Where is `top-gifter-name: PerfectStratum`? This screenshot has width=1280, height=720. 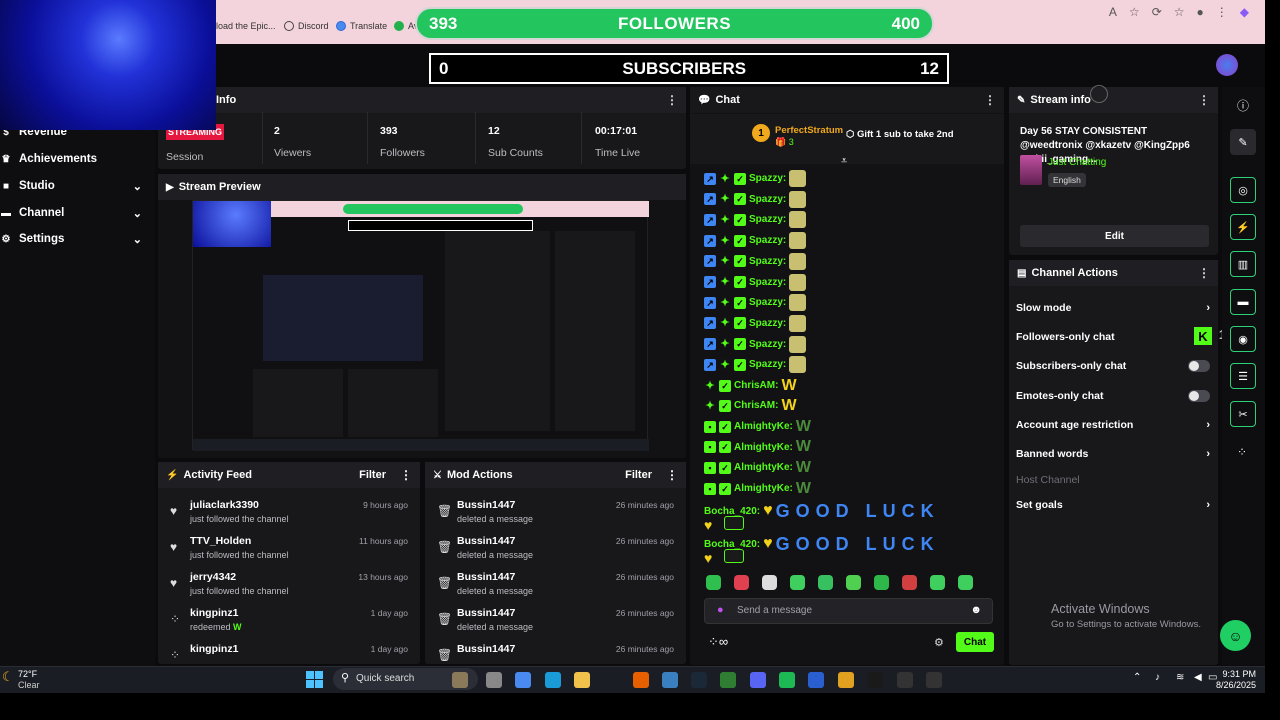 top-gifter-name: PerfectStratum is located at coordinates (809, 130).